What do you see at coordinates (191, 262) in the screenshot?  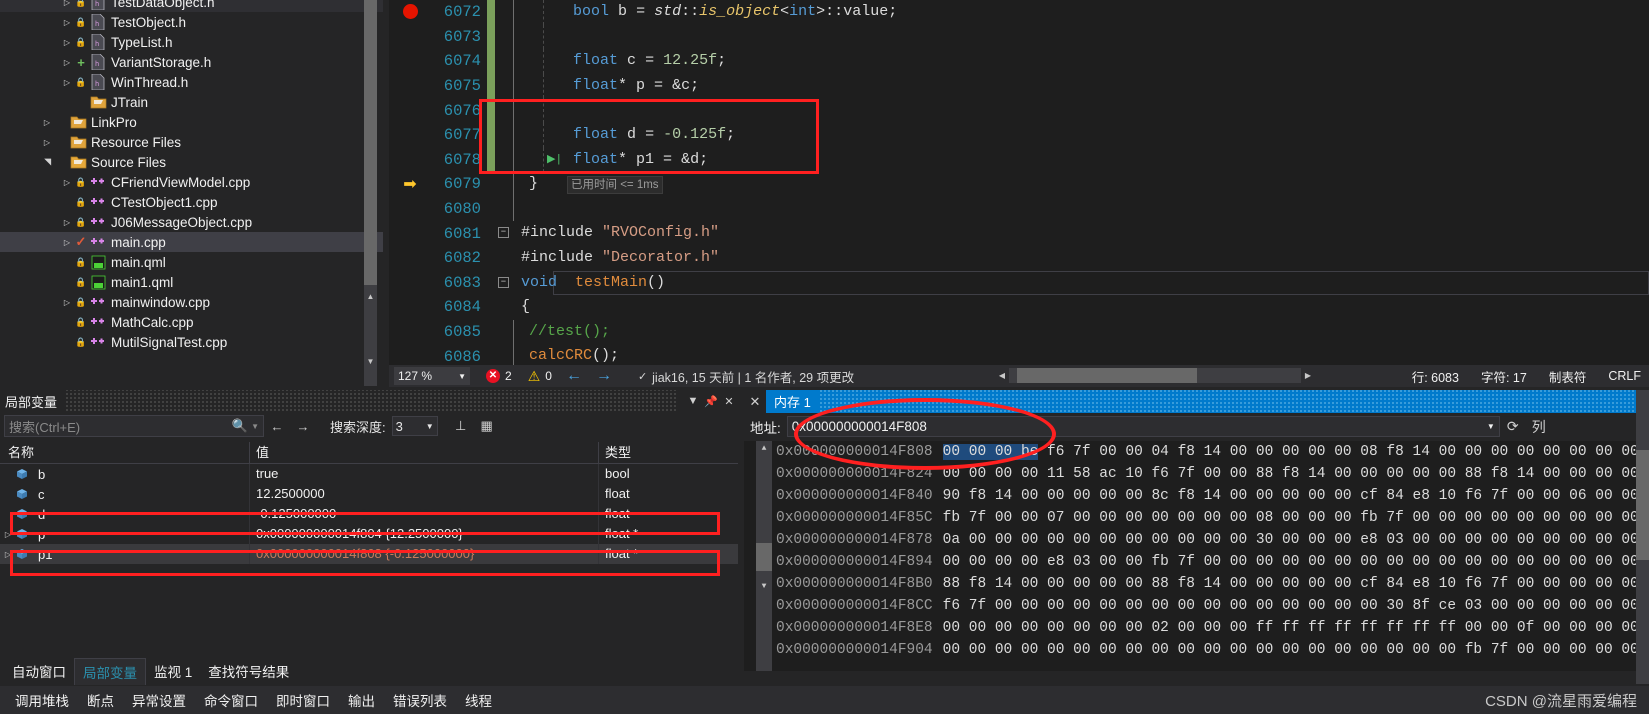 I see `tree-item-main-qml: 🔒 main.qml` at bounding box center [191, 262].